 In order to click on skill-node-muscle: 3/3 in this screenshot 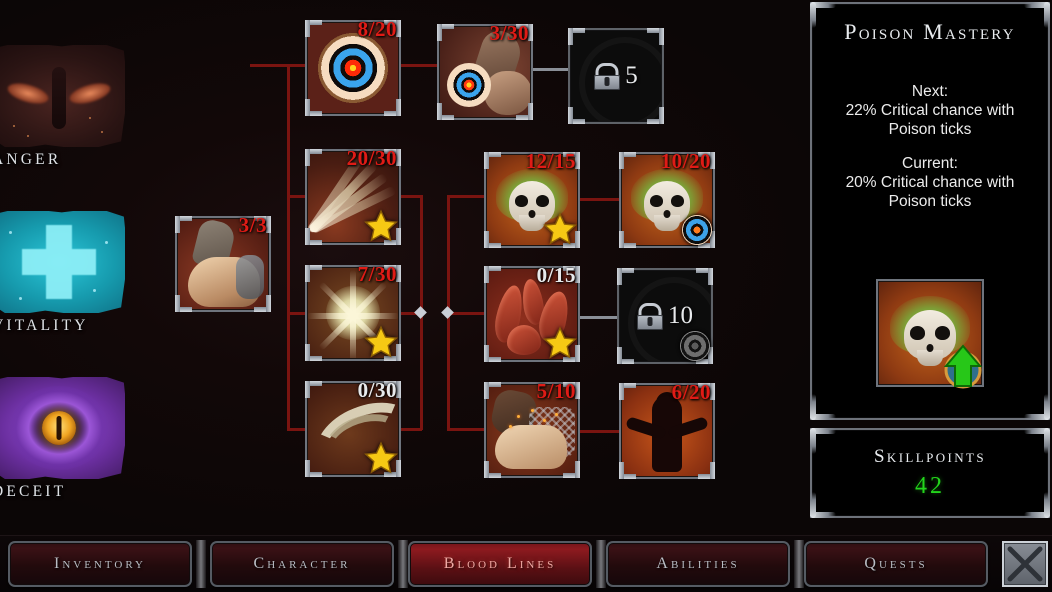, I will do `click(223, 262)`.